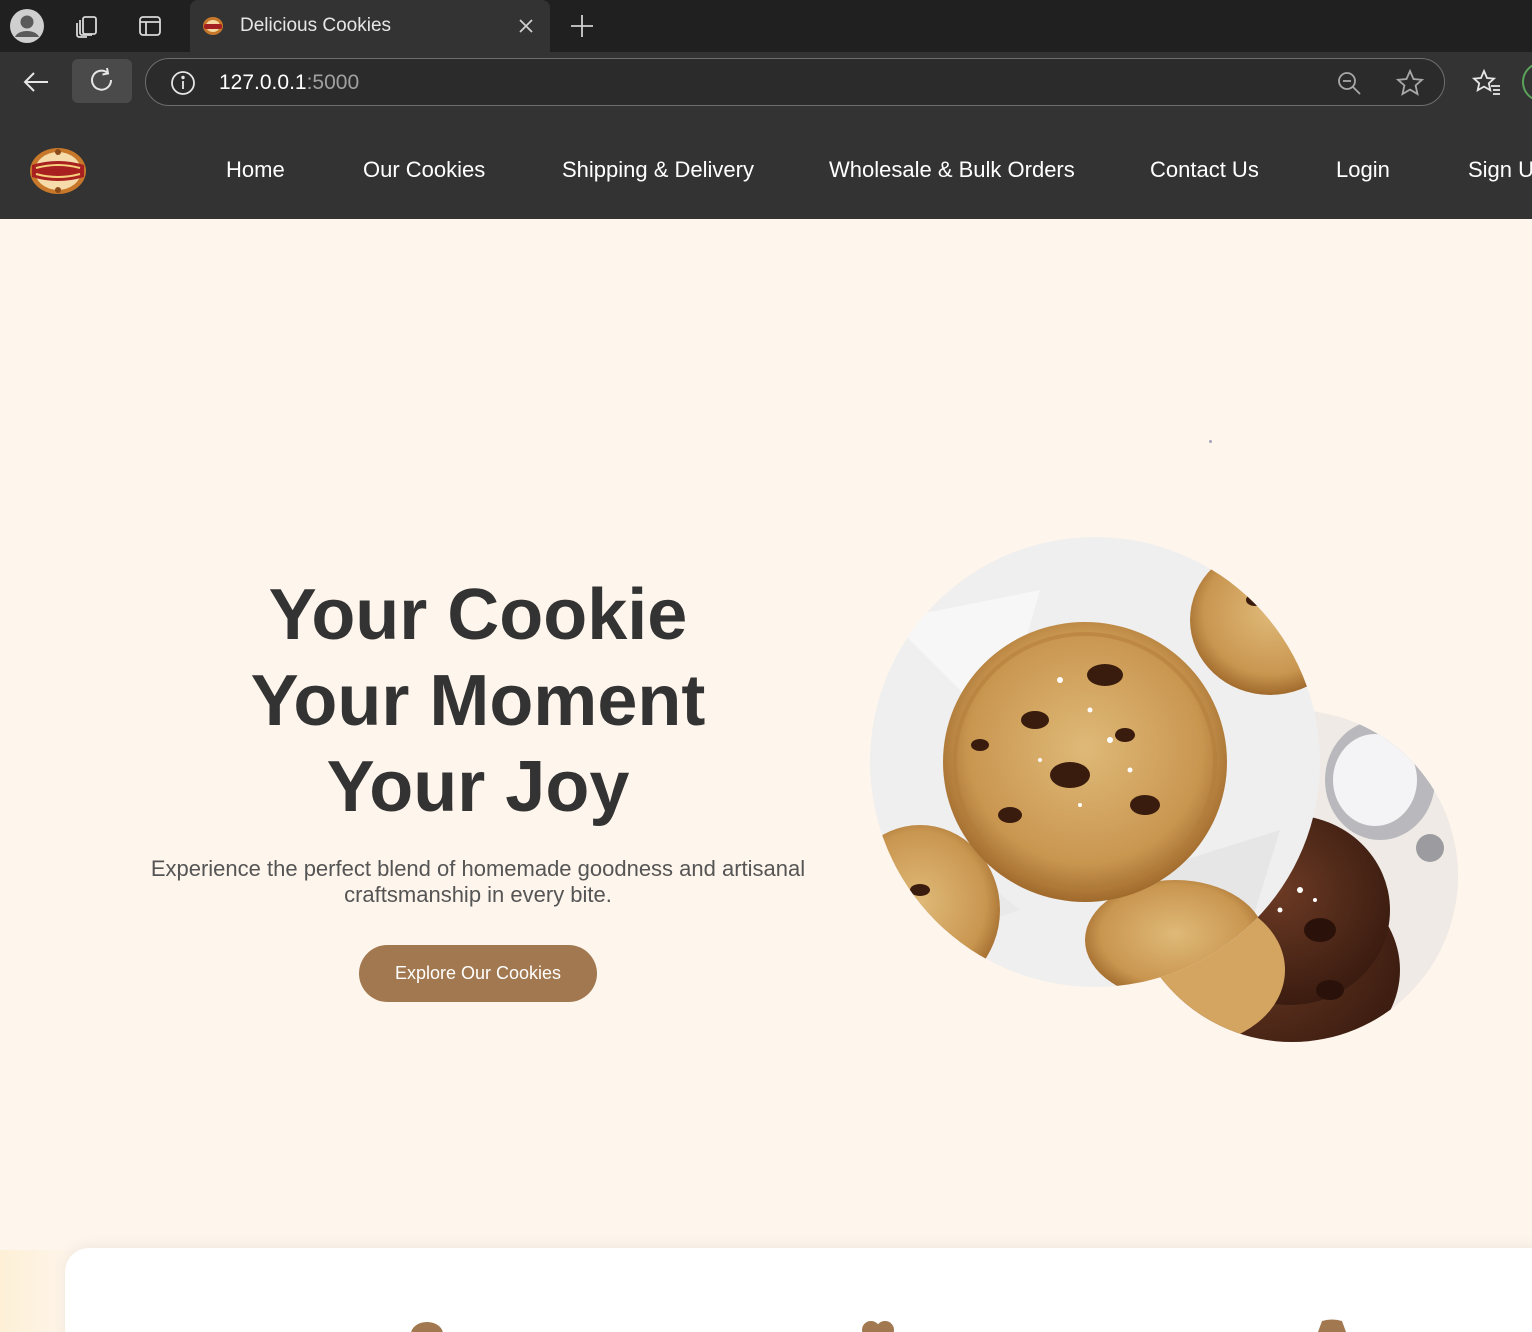 This screenshot has height=1332, width=1532. What do you see at coordinates (1410, 82) in the screenshot?
I see `star-icon` at bounding box center [1410, 82].